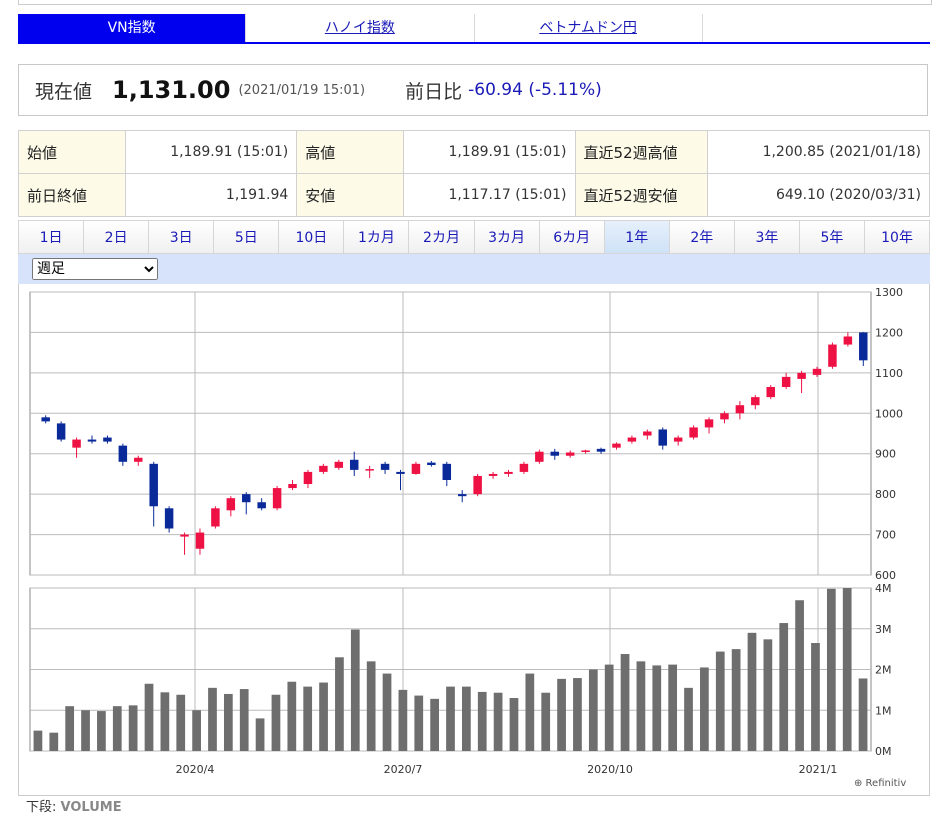  What do you see at coordinates (211, 195) in the screenshot?
I see `prev-close-value: 1,191.94` at bounding box center [211, 195].